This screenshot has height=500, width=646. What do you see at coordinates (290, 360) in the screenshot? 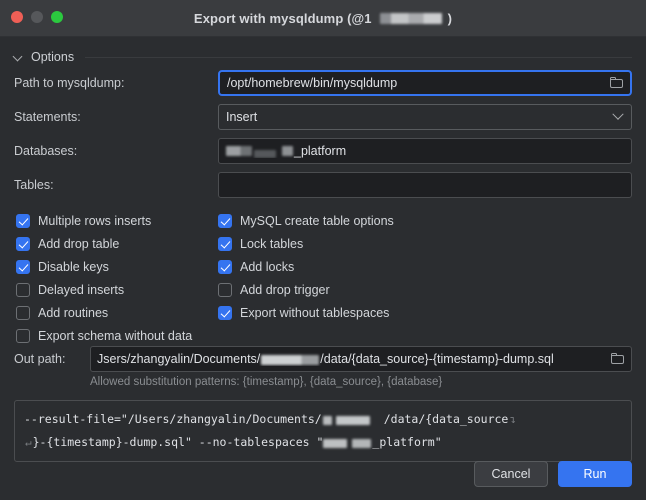
I see `redacted-out-path-segment` at bounding box center [290, 360].